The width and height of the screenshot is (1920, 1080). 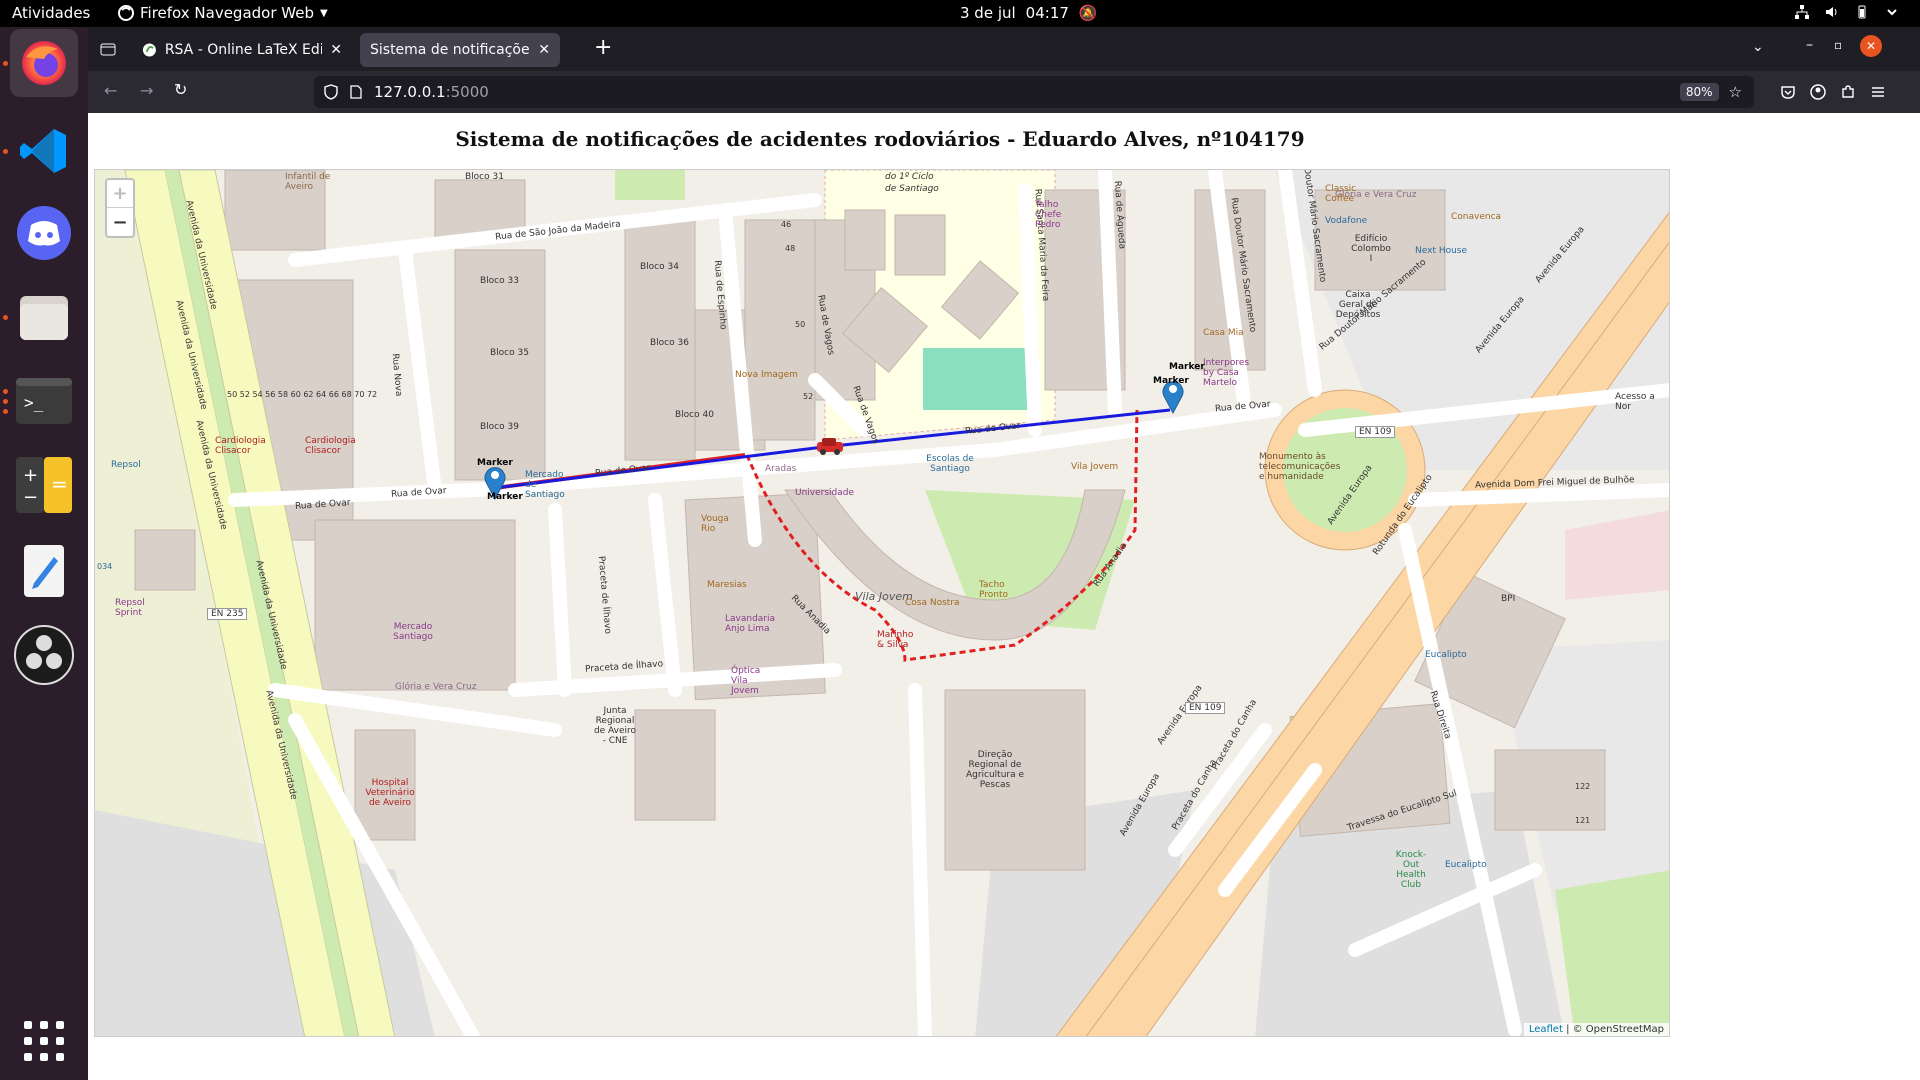 I want to click on dock-files, so click(x=44, y=317).